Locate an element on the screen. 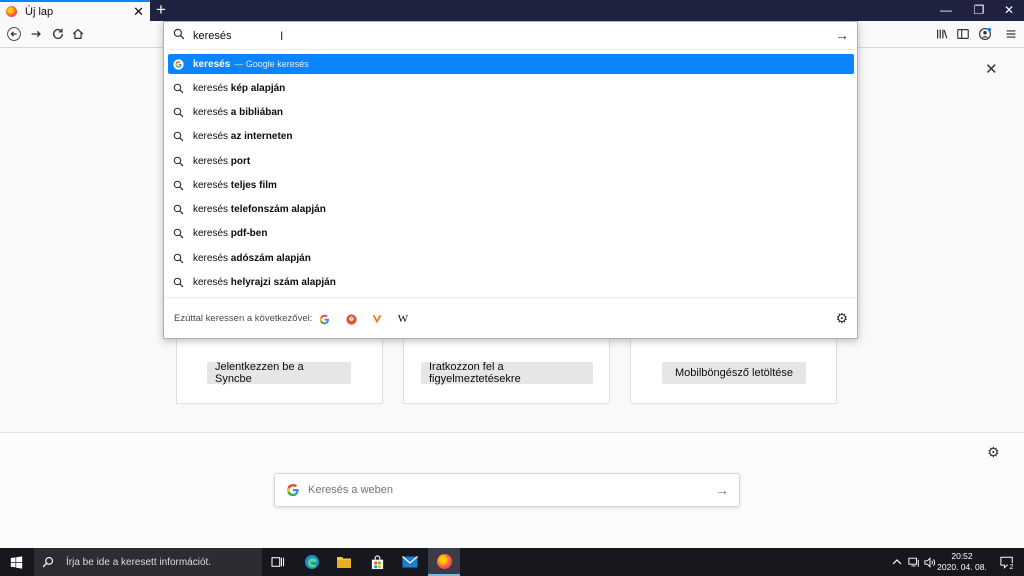 This screenshot has height=576, width=1024. one-off-search-bar: Ezúttal keressen a következővel: W ⚙ is located at coordinates (510, 318).